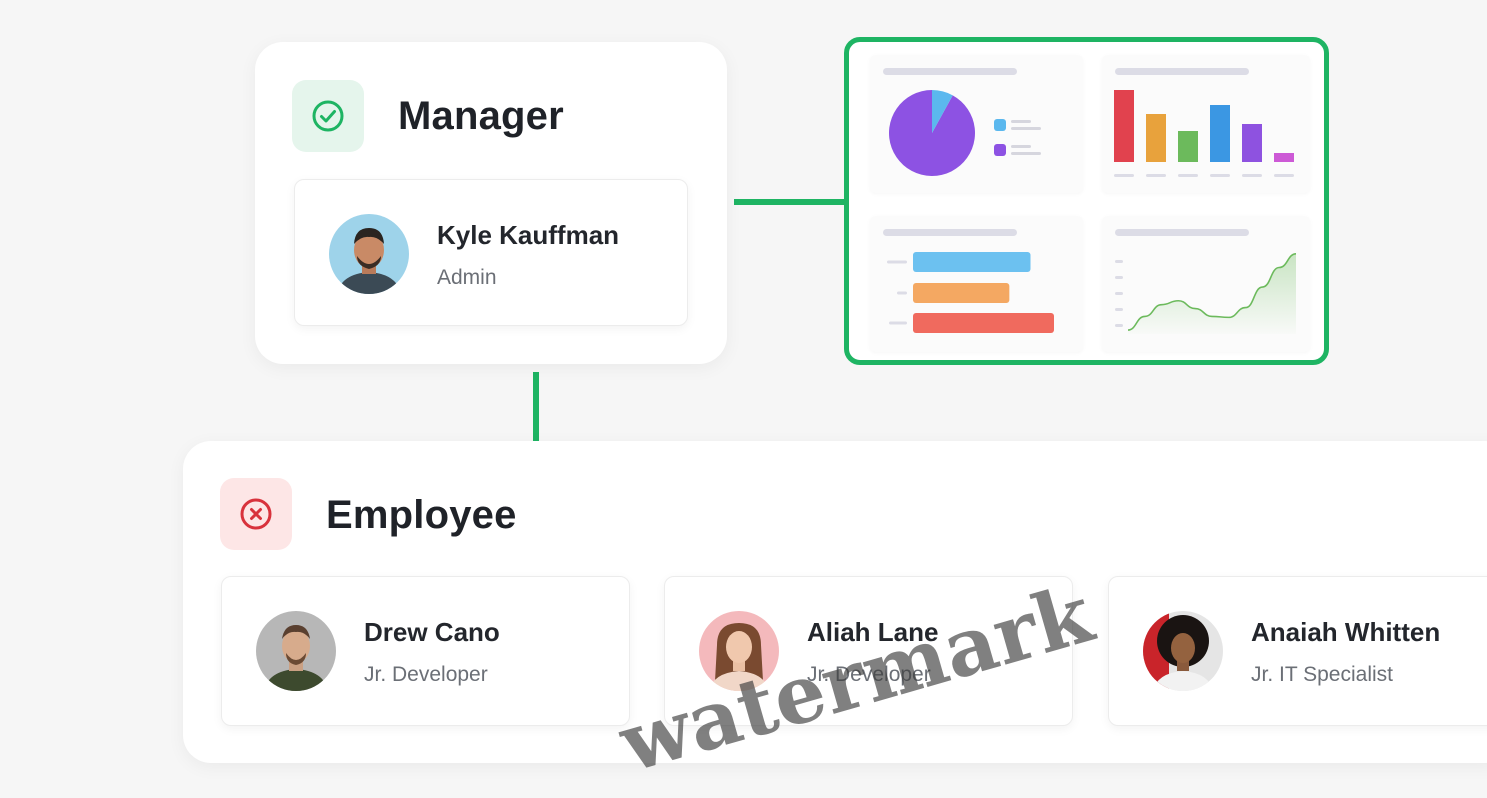  I want to click on manager-card: Manager Kyle Kauffman Admin, so click(491, 203).